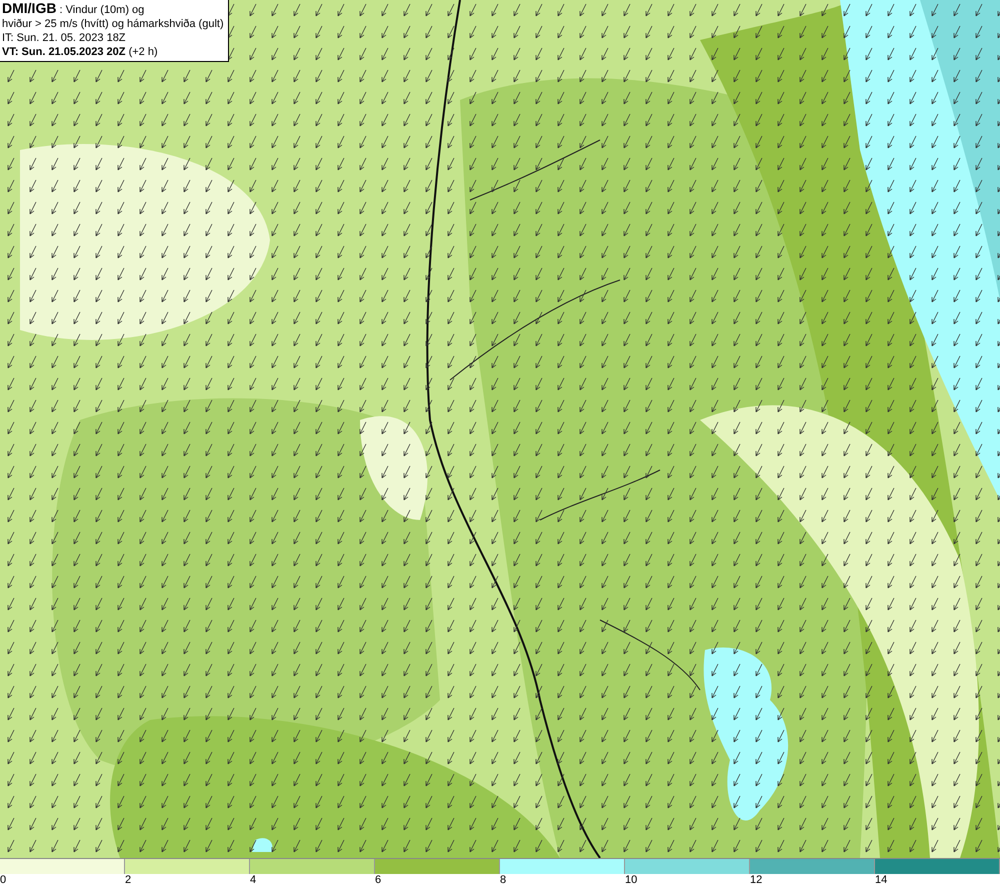 This screenshot has width=1000, height=887. Describe the element at coordinates (113, 24) in the screenshot. I see `caption-line: hviður > 25 m/s (hvítt) og hámarkshviða (gult)` at that location.